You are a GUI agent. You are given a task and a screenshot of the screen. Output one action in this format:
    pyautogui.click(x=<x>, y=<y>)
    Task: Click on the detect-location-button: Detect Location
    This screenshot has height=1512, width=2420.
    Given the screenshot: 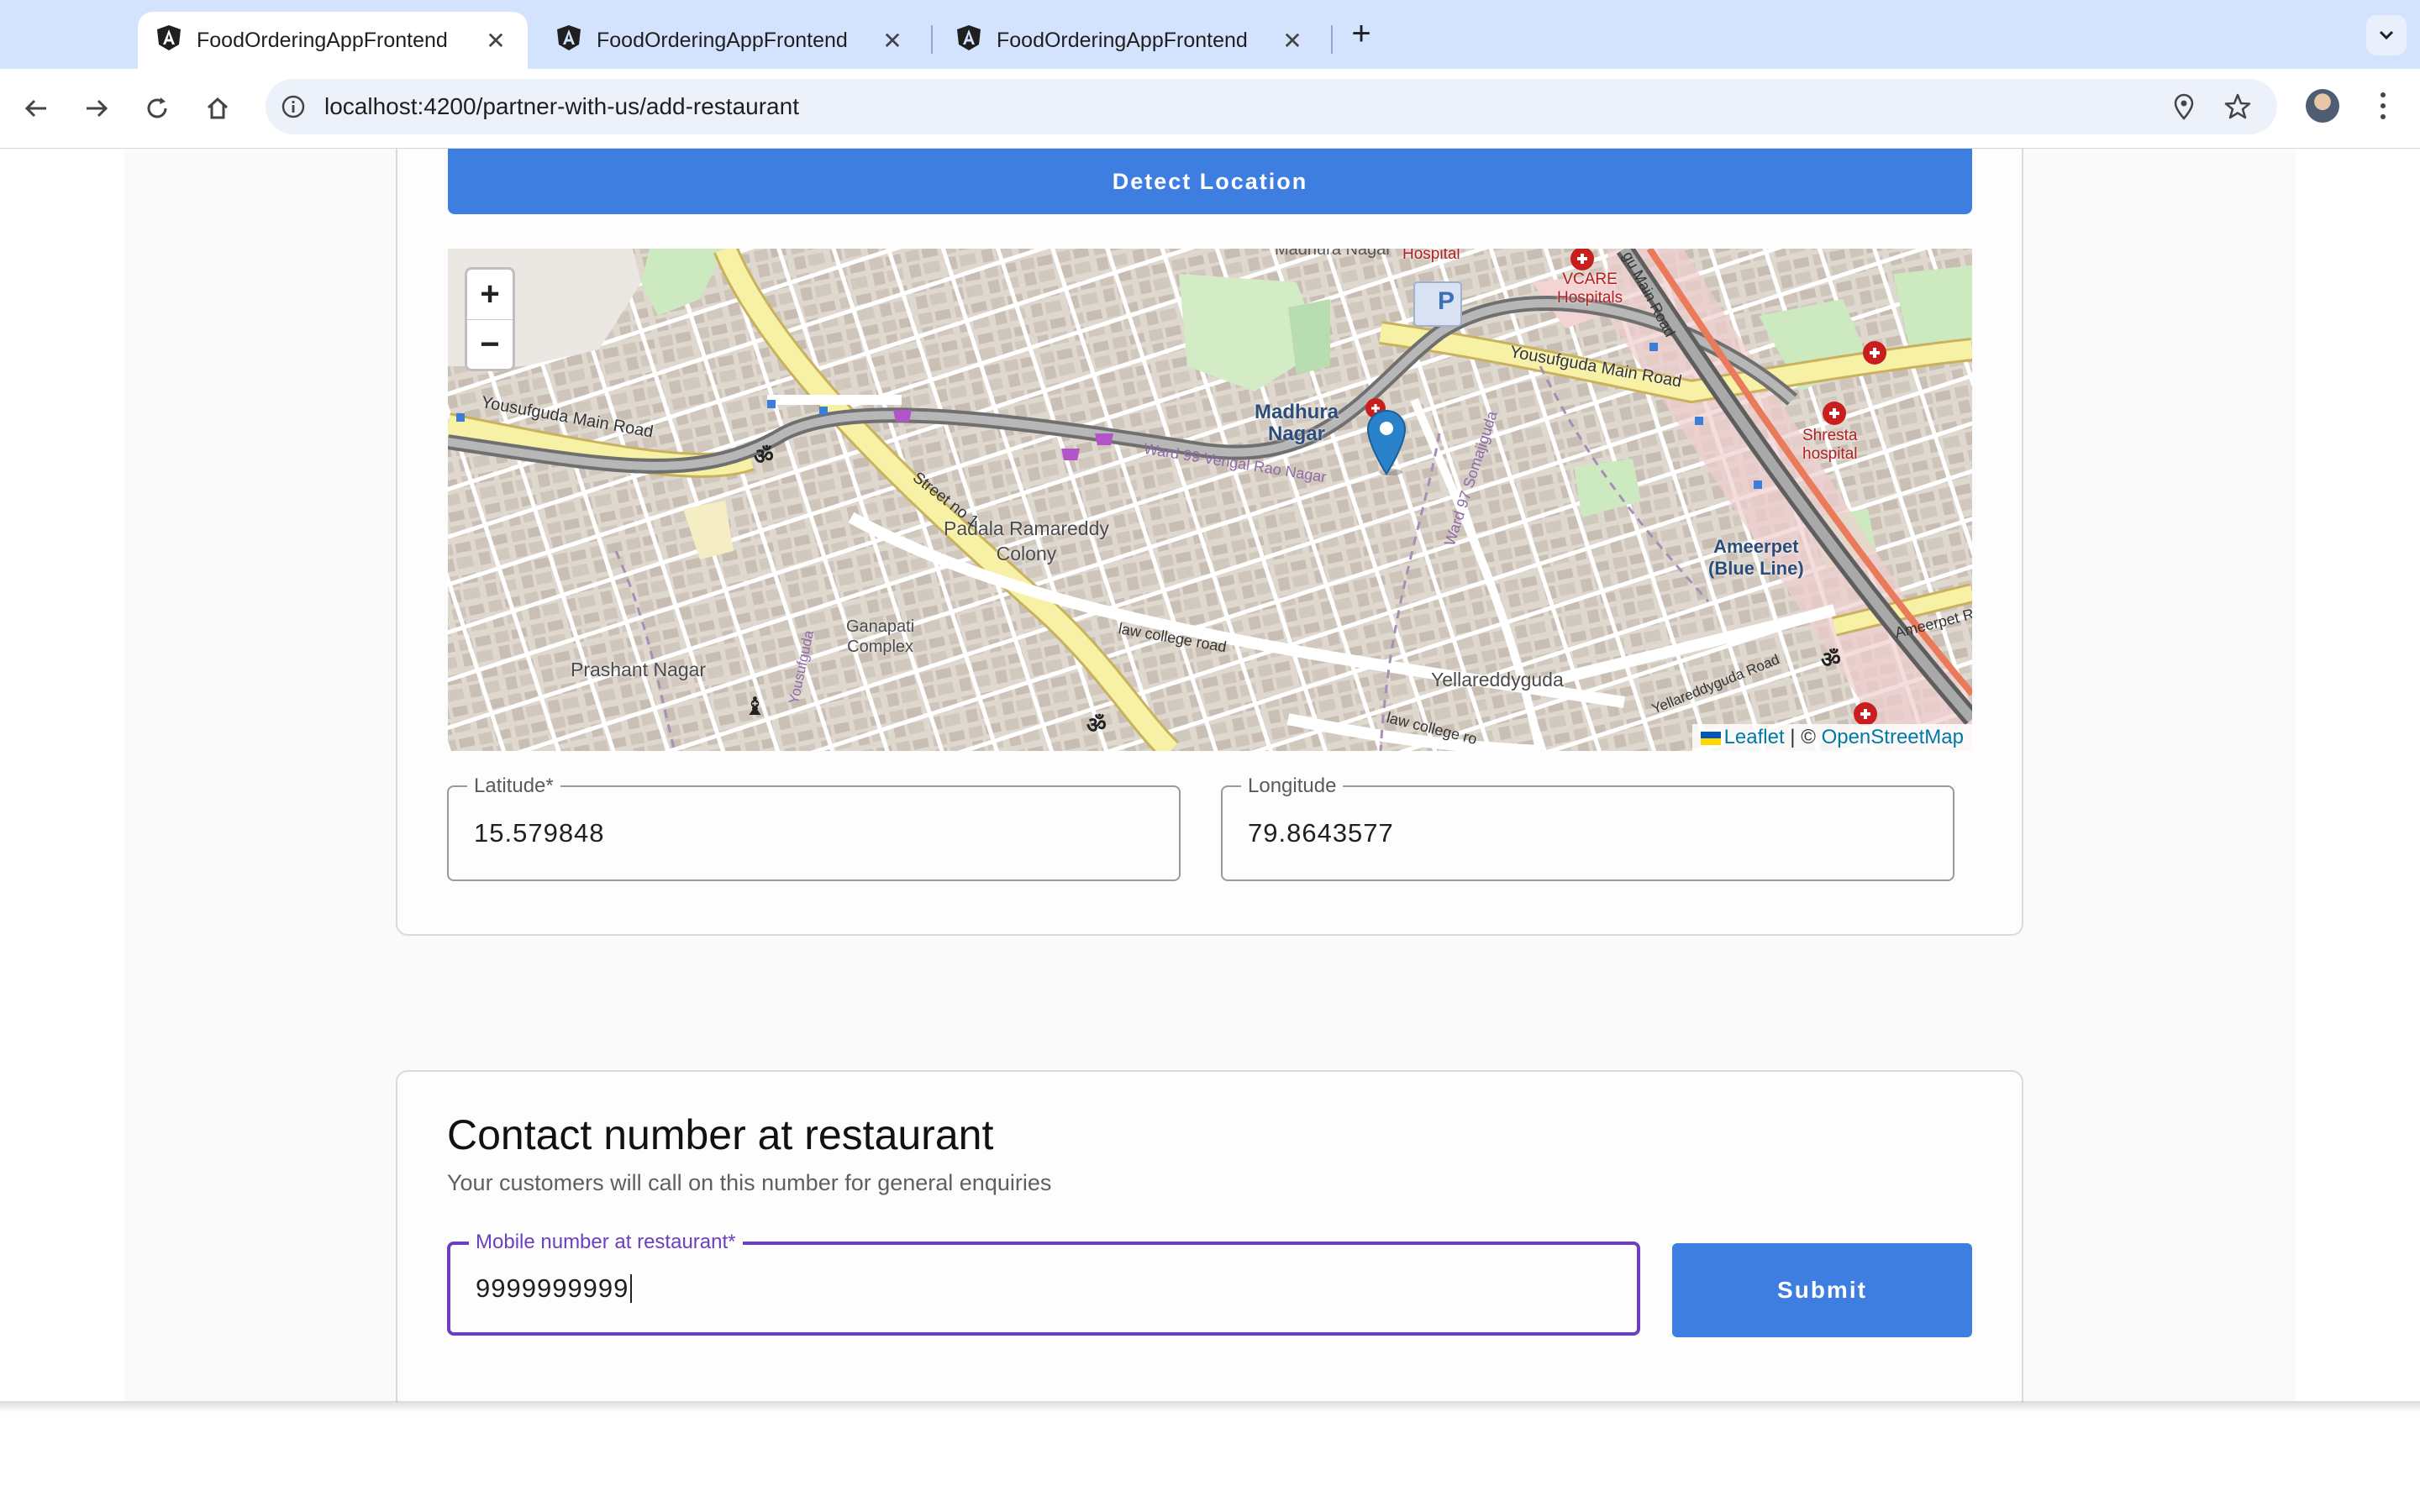 What is the action you would take?
    pyautogui.click(x=1210, y=181)
    